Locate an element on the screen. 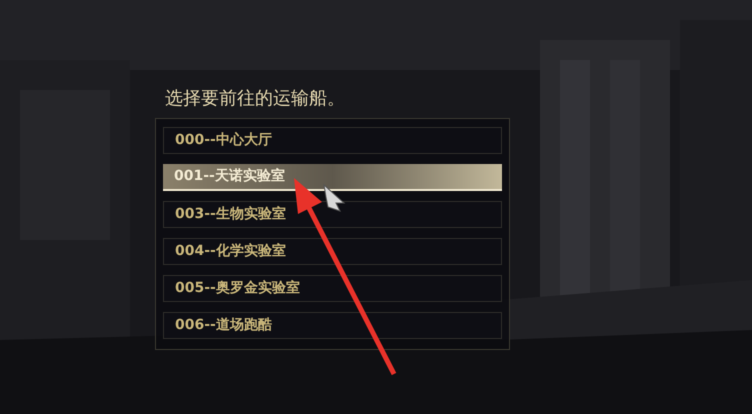 This screenshot has height=414, width=752. transport-option: 004--化学实验室 is located at coordinates (332, 251).